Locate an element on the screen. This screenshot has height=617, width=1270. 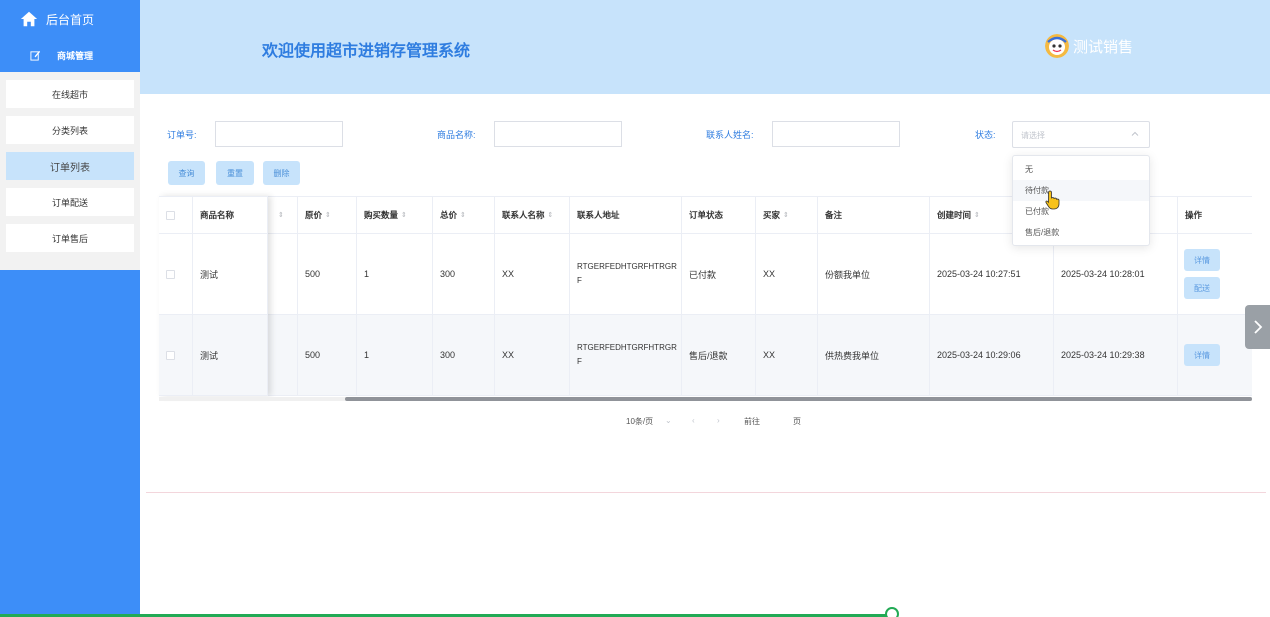
cell-created: 2025-03-24 10:29:06 is located at coordinates (992, 355).